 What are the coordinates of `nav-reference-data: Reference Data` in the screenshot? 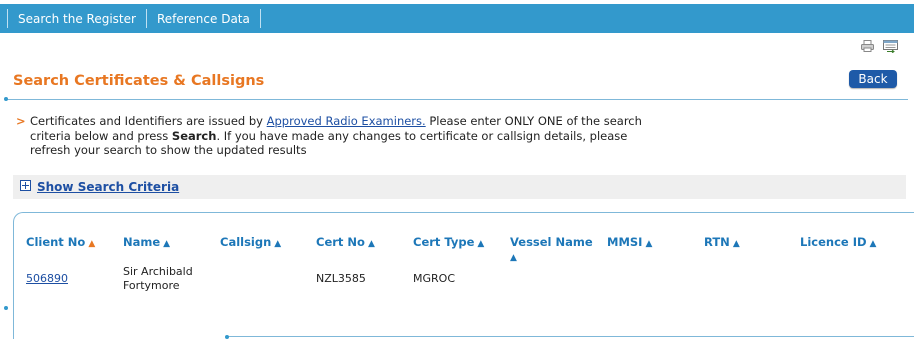 It's located at (203, 19).